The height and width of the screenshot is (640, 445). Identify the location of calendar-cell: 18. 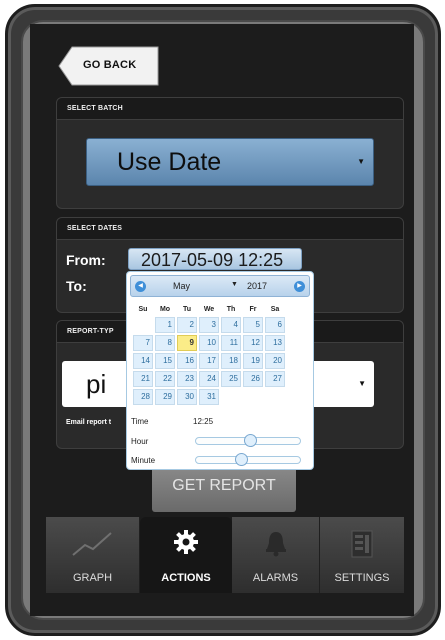
(231, 361).